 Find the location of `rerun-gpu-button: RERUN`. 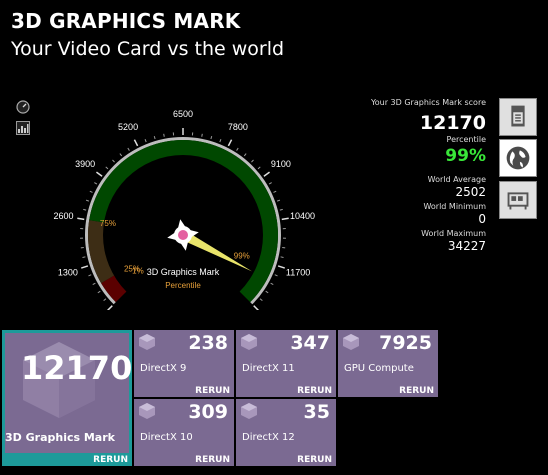

rerun-gpu-button: RERUN is located at coordinates (416, 391).